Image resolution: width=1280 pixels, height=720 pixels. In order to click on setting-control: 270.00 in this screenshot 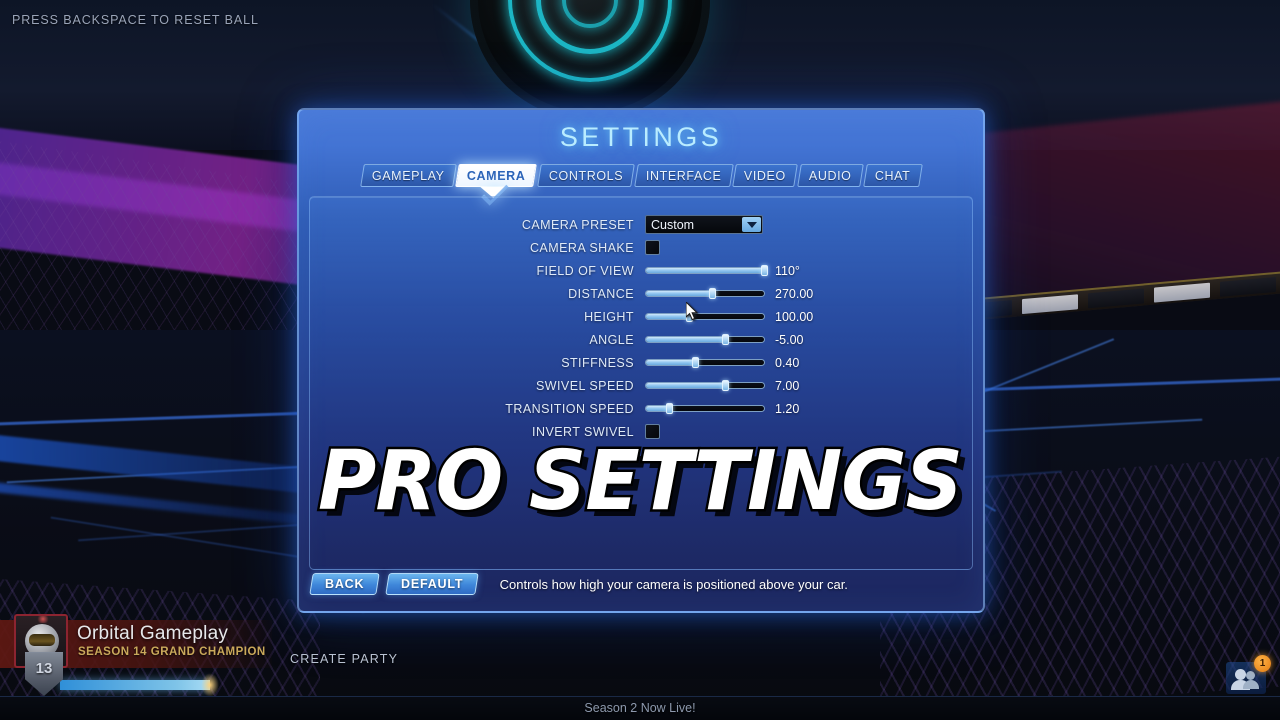, I will do `click(735, 294)`.